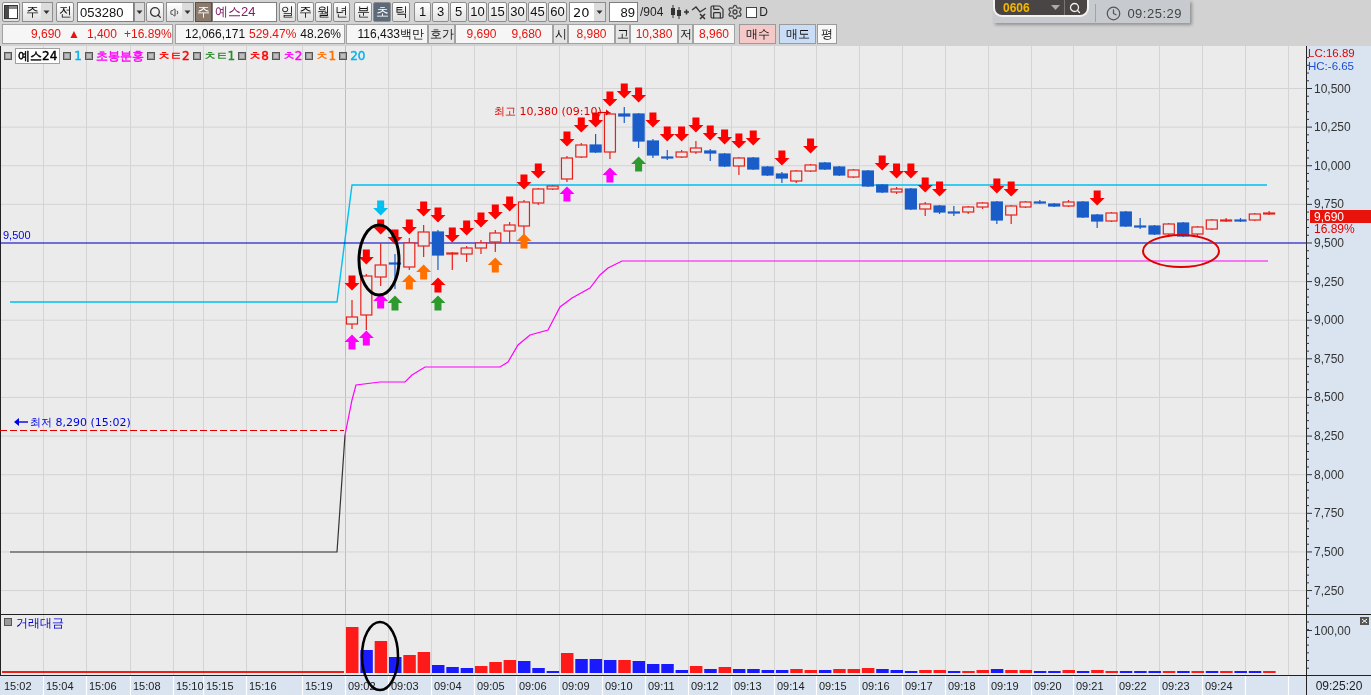 The width and height of the screenshot is (1371, 695). I want to click on last-price-tag: 9,690, so click(1340, 217).